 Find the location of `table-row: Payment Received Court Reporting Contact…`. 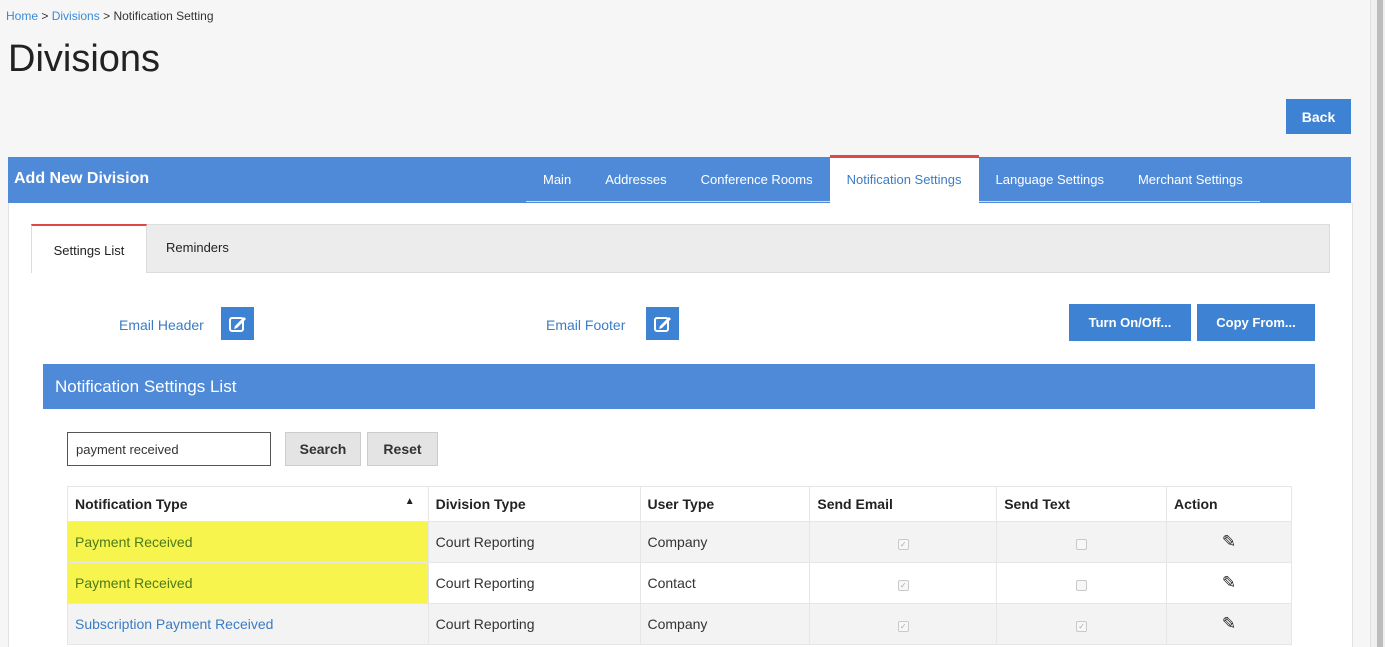

table-row: Payment Received Court Reporting Contact… is located at coordinates (679, 583).